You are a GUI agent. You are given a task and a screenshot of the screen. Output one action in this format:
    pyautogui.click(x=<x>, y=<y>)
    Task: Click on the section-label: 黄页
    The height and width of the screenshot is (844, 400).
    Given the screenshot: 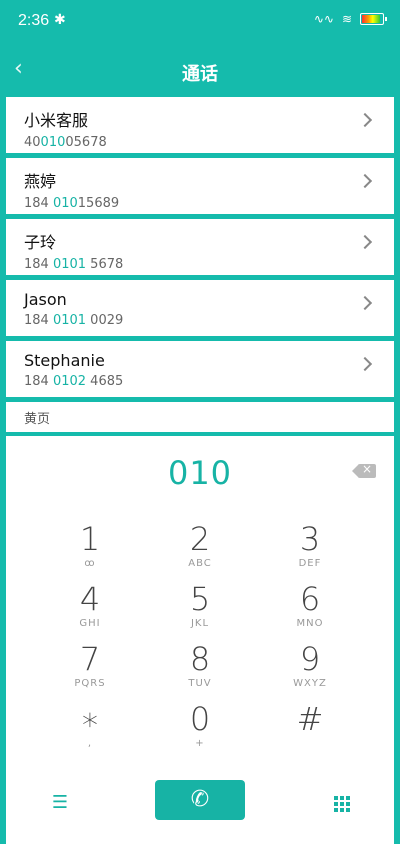 What is the action you would take?
    pyautogui.click(x=37, y=419)
    